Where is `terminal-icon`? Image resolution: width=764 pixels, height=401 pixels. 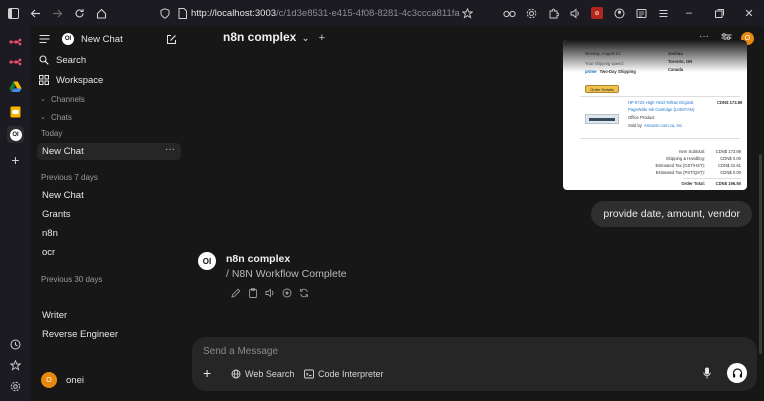 terminal-icon is located at coordinates (309, 374).